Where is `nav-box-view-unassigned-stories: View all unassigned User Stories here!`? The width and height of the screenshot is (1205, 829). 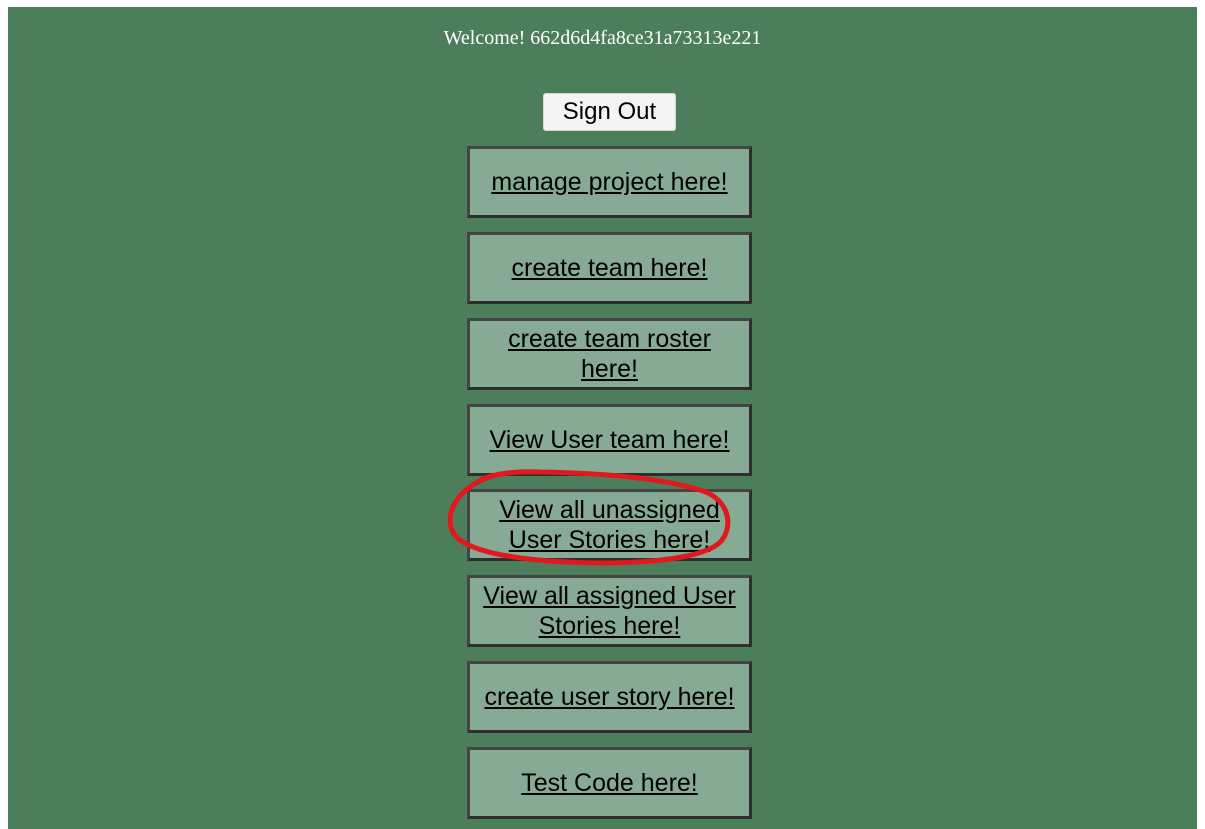
nav-box-view-unassigned-stories: View all unassigned User Stories here! is located at coordinates (609, 525).